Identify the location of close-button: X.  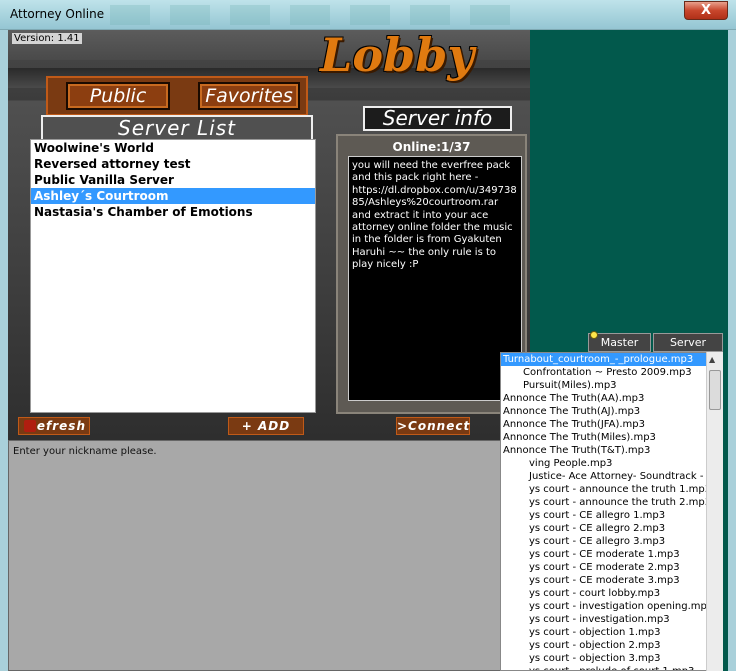
(706, 10).